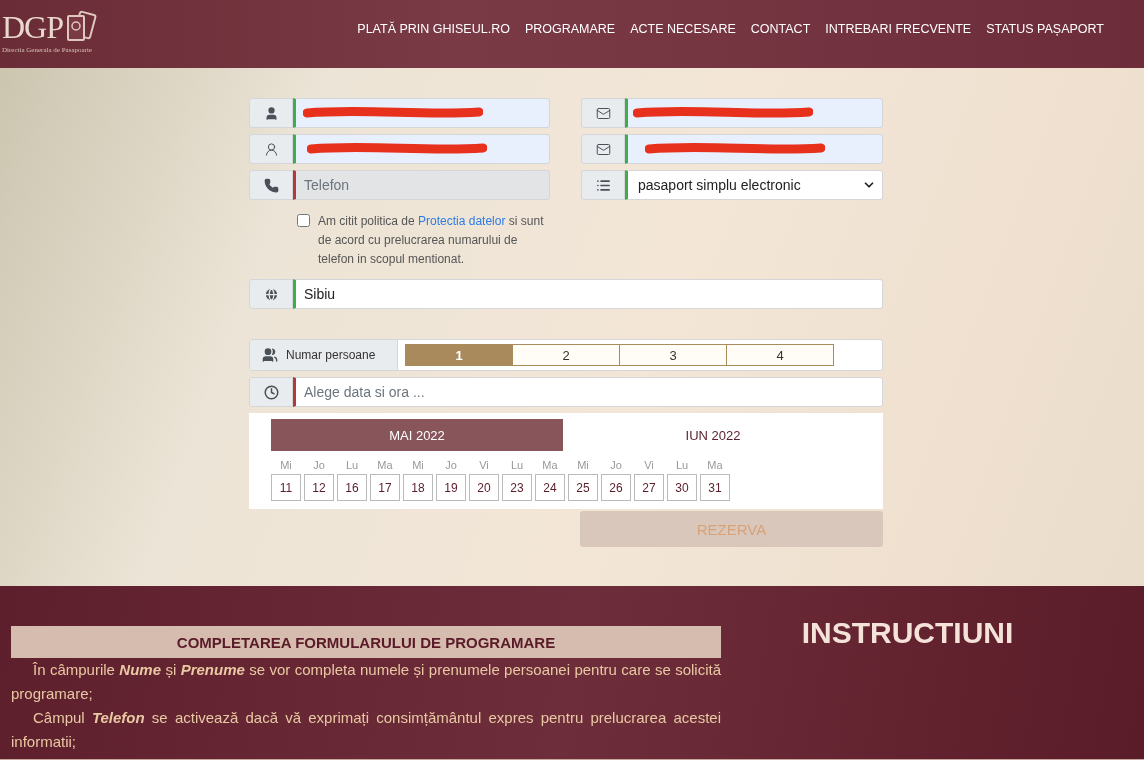 This screenshot has width=1144, height=760. Describe the element at coordinates (754, 185) in the screenshot. I see `passport-type-select: pasaport simplu electronic` at that location.